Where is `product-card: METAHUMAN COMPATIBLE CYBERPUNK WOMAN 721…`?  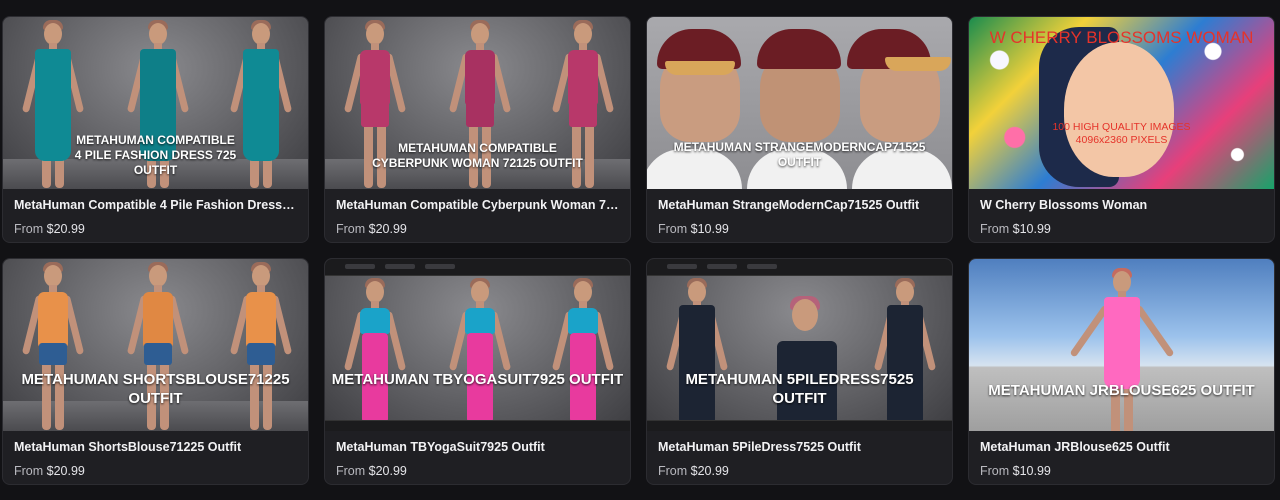 product-card: METAHUMAN COMPATIBLE CYBERPUNK WOMAN 721… is located at coordinates (477, 129).